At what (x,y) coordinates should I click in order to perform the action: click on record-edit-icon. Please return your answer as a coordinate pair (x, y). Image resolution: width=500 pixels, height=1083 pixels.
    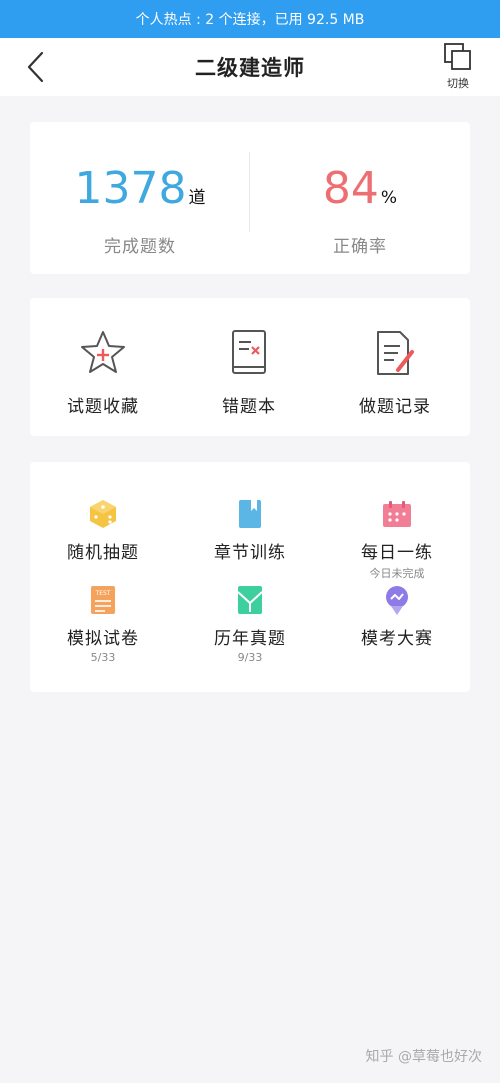
    Looking at the image, I should click on (395, 353).